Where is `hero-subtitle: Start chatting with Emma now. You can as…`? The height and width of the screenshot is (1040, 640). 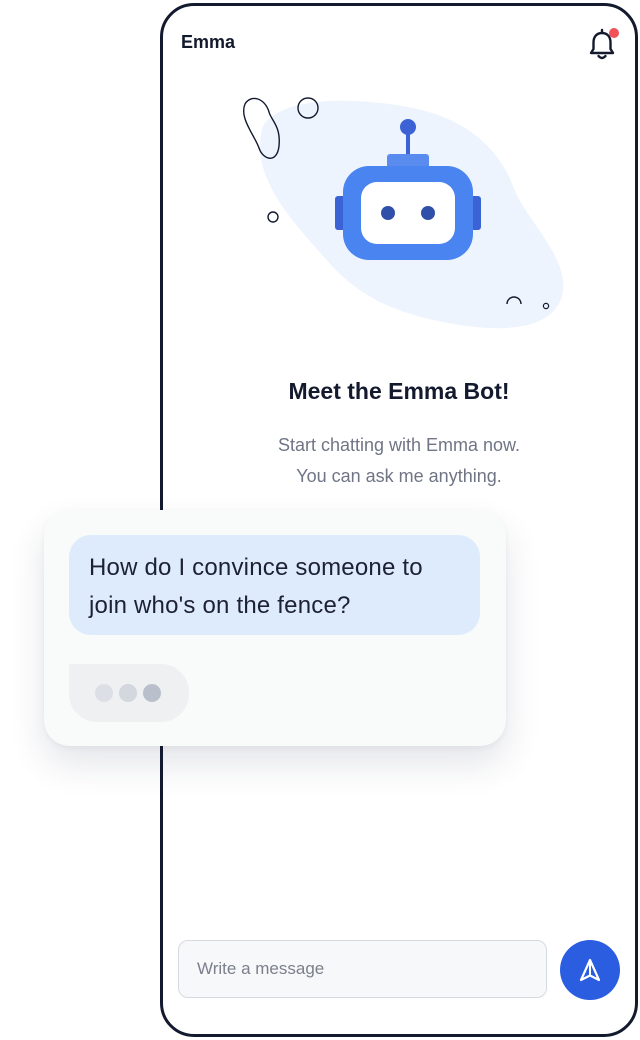 hero-subtitle: Start chatting with Emma now. You can as… is located at coordinates (399, 461).